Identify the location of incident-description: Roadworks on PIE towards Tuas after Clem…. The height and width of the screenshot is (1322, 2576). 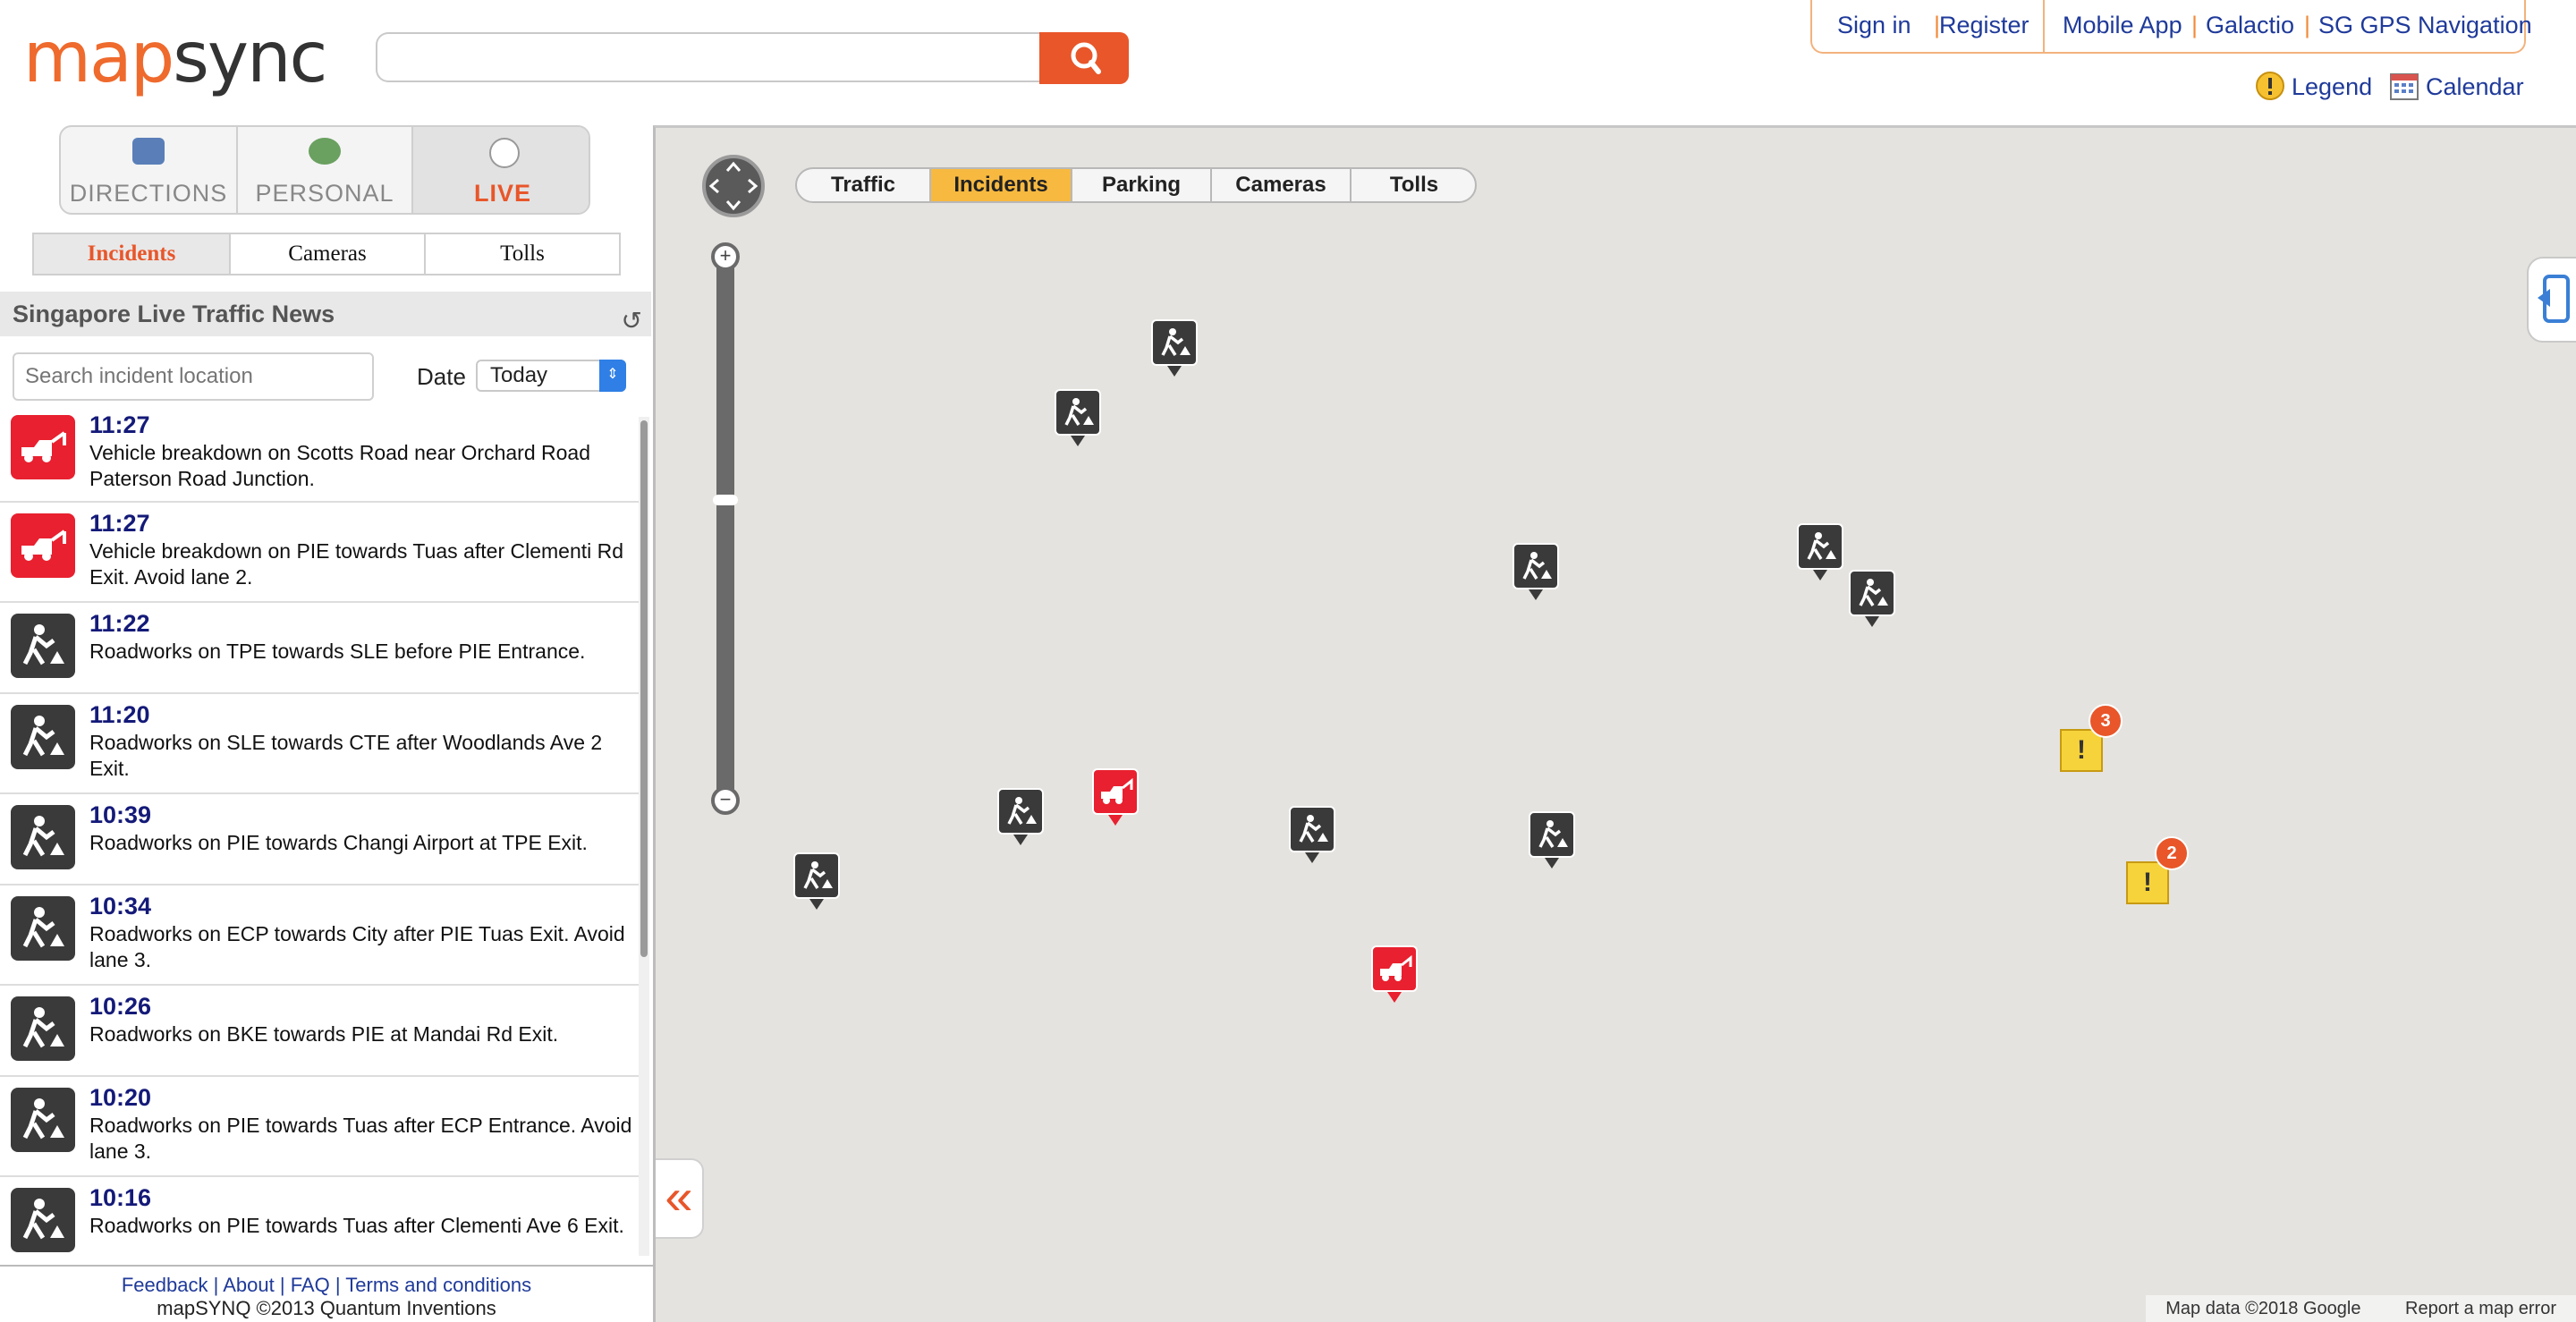
(356, 1225).